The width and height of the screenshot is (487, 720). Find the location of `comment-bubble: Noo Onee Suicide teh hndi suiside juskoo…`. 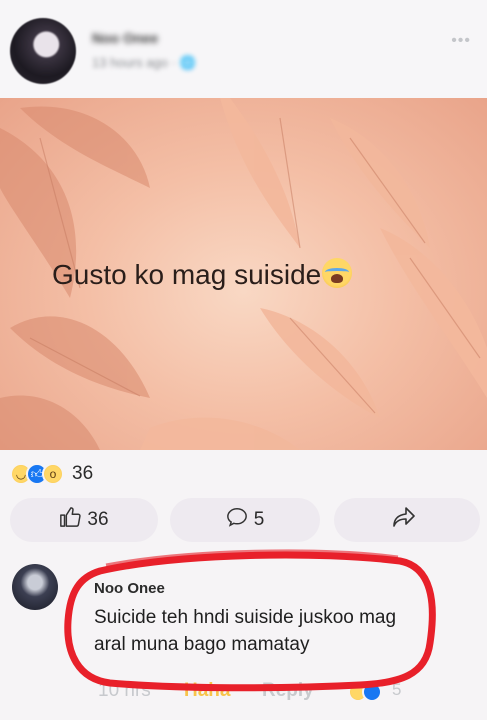

comment-bubble: Noo Onee Suicide teh hndi suiside juskoo… is located at coordinates (252, 622).